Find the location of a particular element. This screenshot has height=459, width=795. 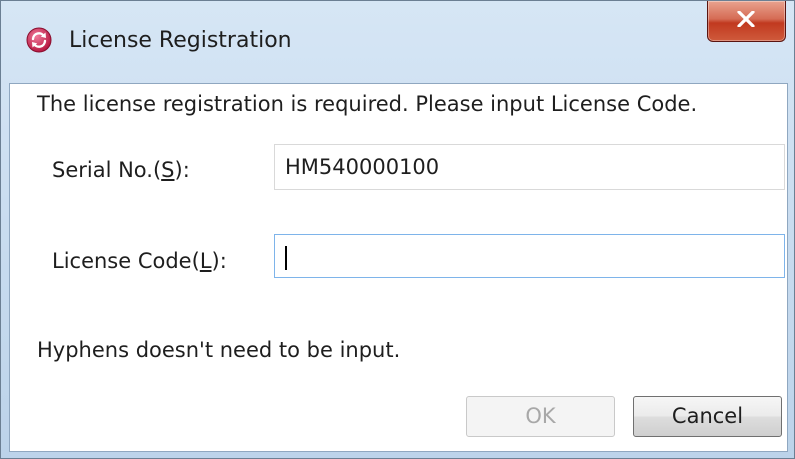

serial-number-field: HM540000100 is located at coordinates (529, 167).